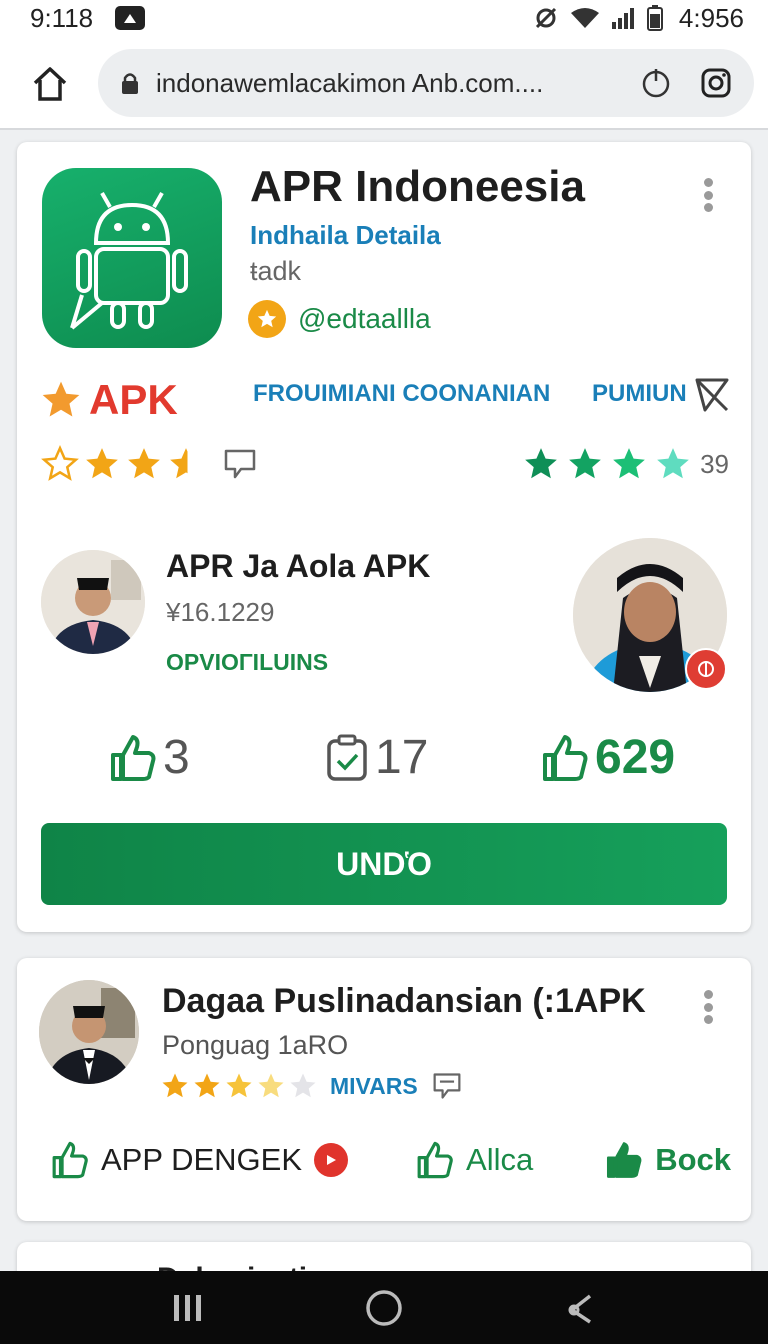 This screenshot has height=1344, width=768. What do you see at coordinates (129, 261) in the screenshot?
I see `android-icon` at bounding box center [129, 261].